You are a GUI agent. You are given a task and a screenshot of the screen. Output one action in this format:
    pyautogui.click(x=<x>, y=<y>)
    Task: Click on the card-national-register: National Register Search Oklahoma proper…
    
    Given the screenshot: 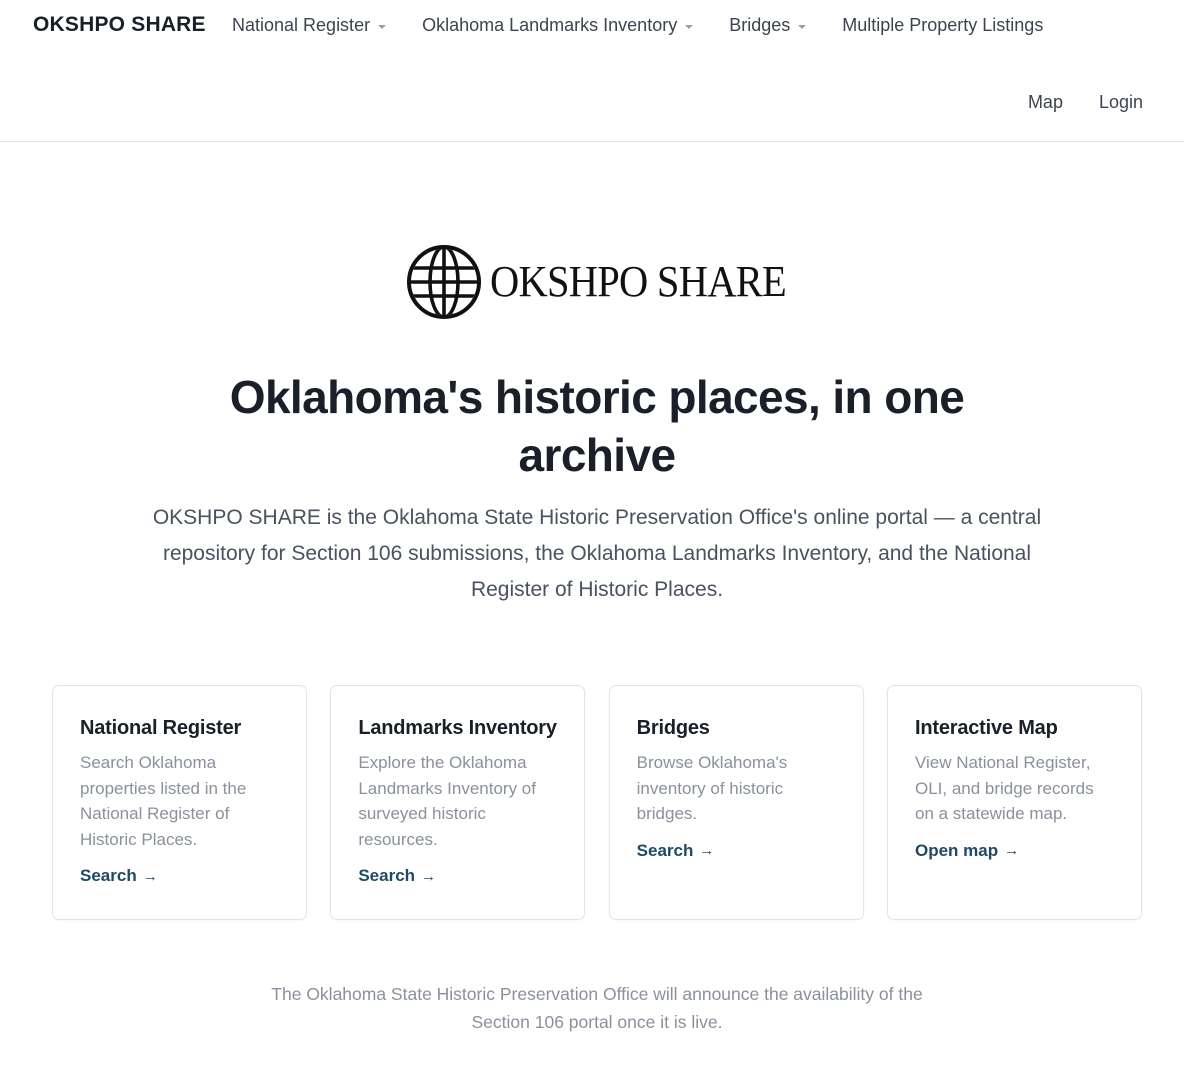 What is the action you would take?
    pyautogui.click(x=179, y=802)
    